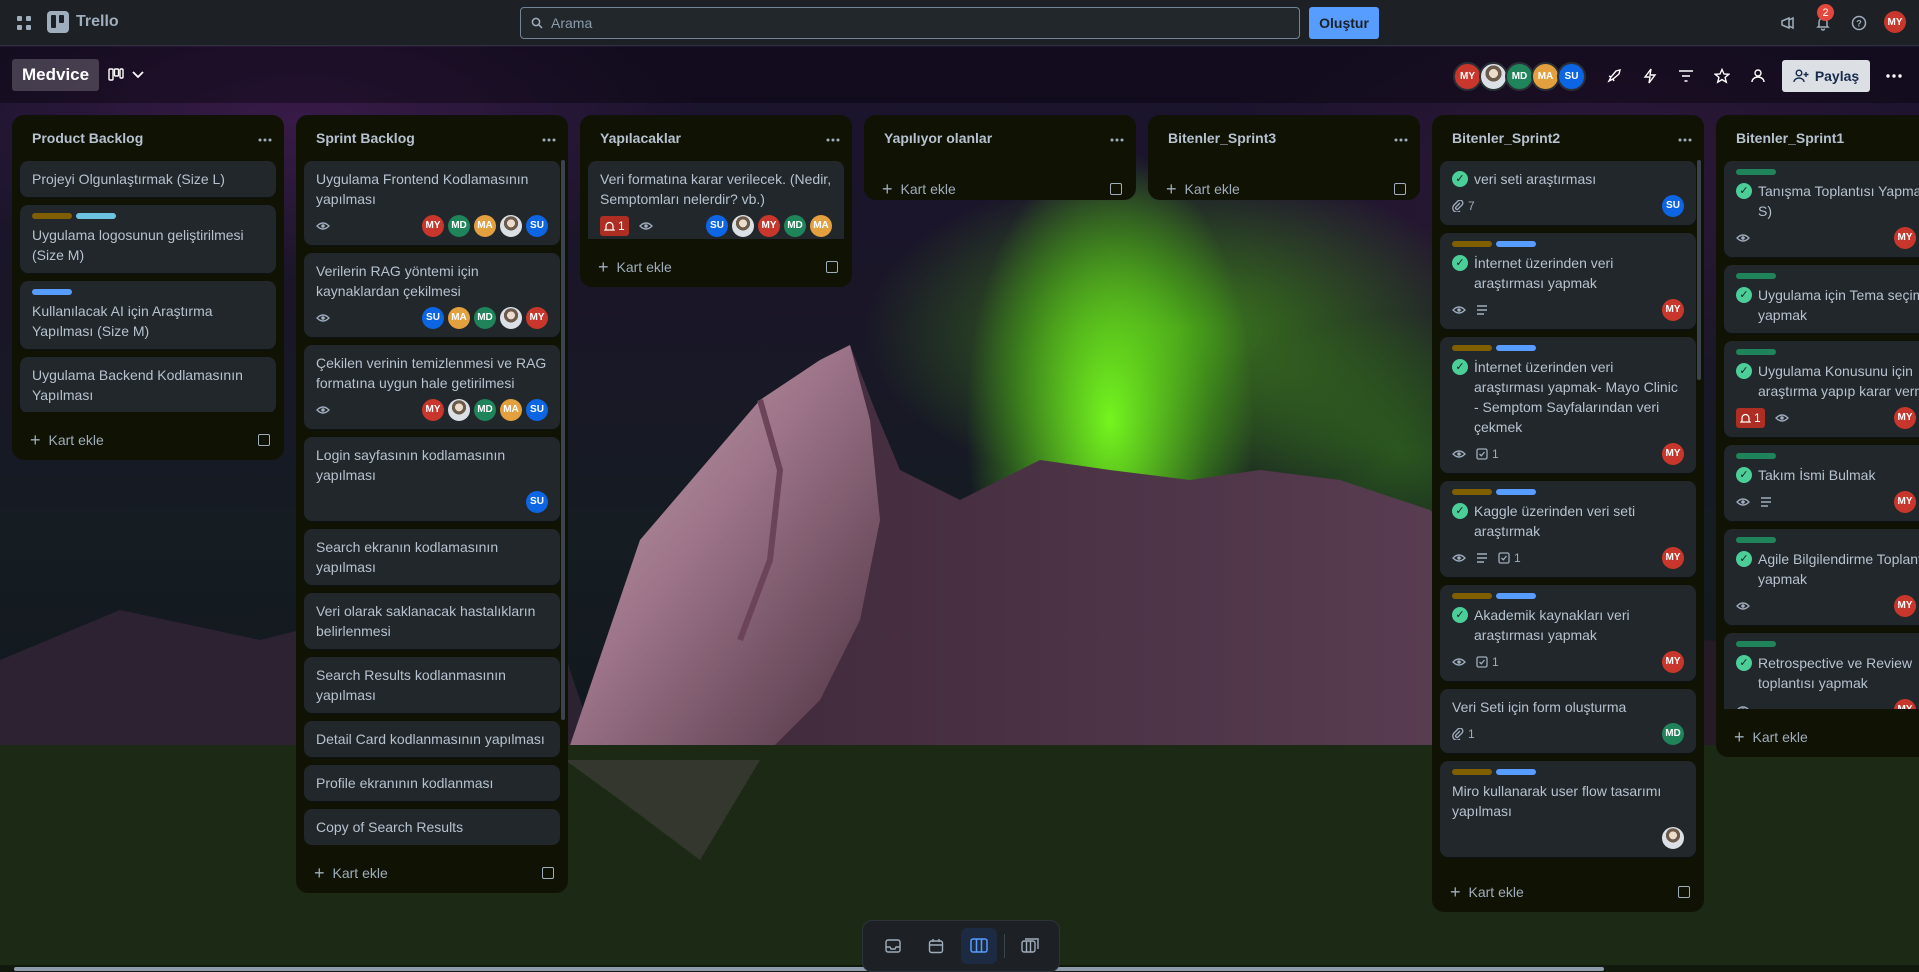 The image size is (1919, 972). What do you see at coordinates (432, 739) in the screenshot?
I see `card: Detail Card kodlanmasının yapılması` at bounding box center [432, 739].